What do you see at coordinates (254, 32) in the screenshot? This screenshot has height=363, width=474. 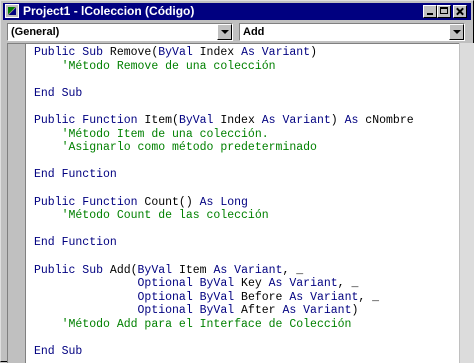 I see `procedure-dropdown-value: Add` at bounding box center [254, 32].